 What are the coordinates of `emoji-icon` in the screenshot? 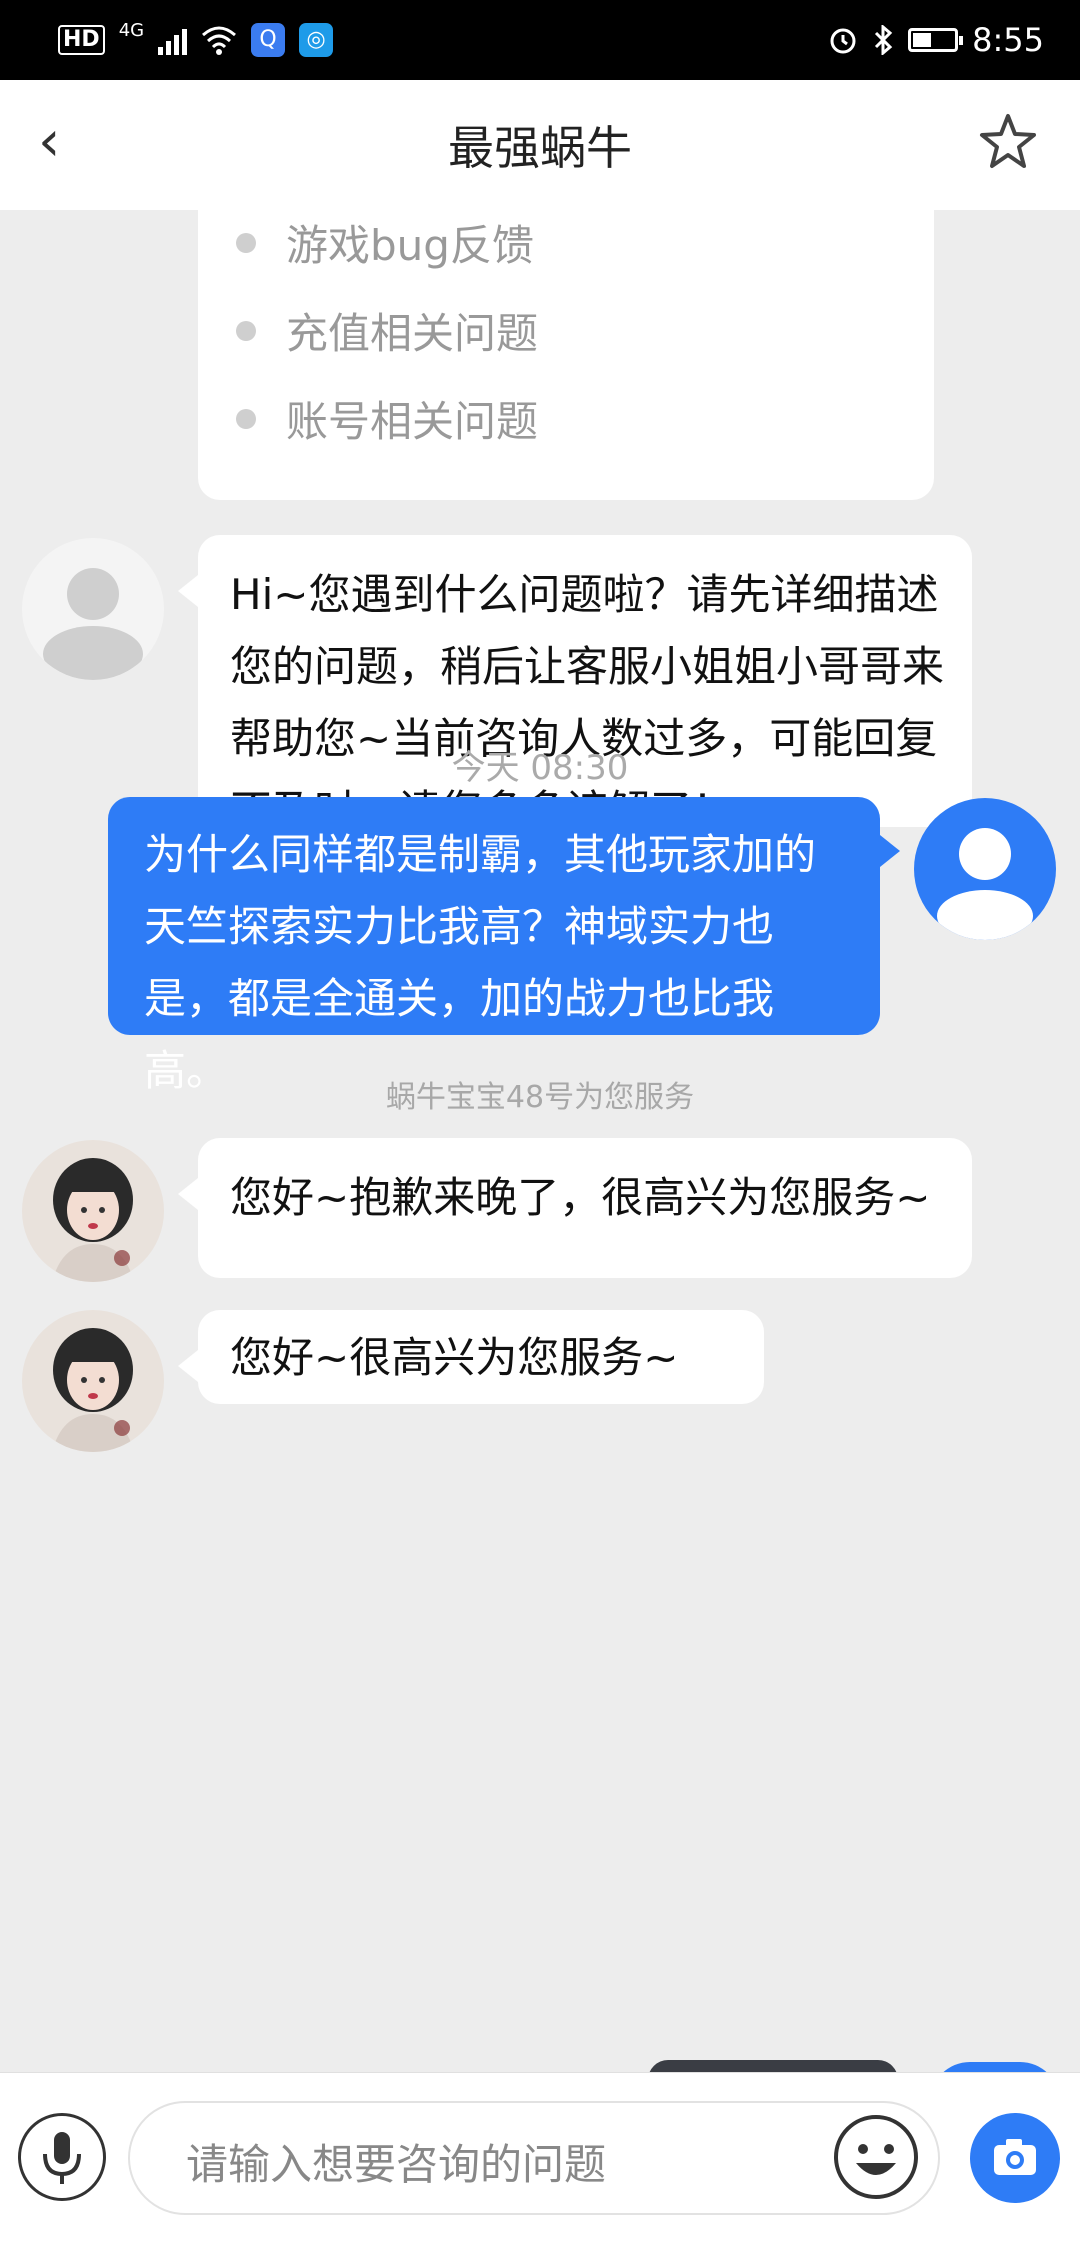 It's located at (876, 2157).